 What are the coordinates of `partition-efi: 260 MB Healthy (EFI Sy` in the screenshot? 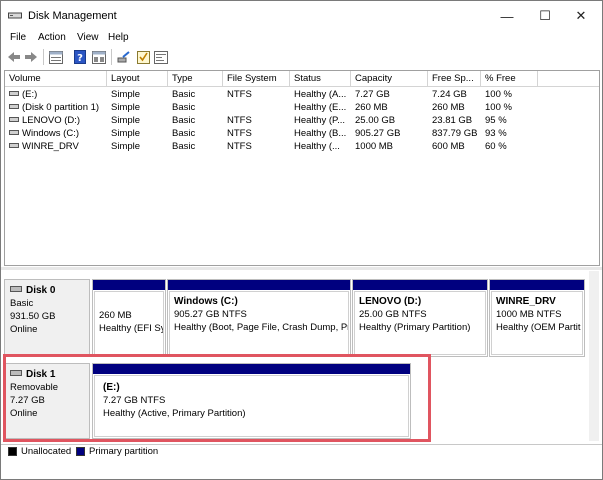 It's located at (129, 318).